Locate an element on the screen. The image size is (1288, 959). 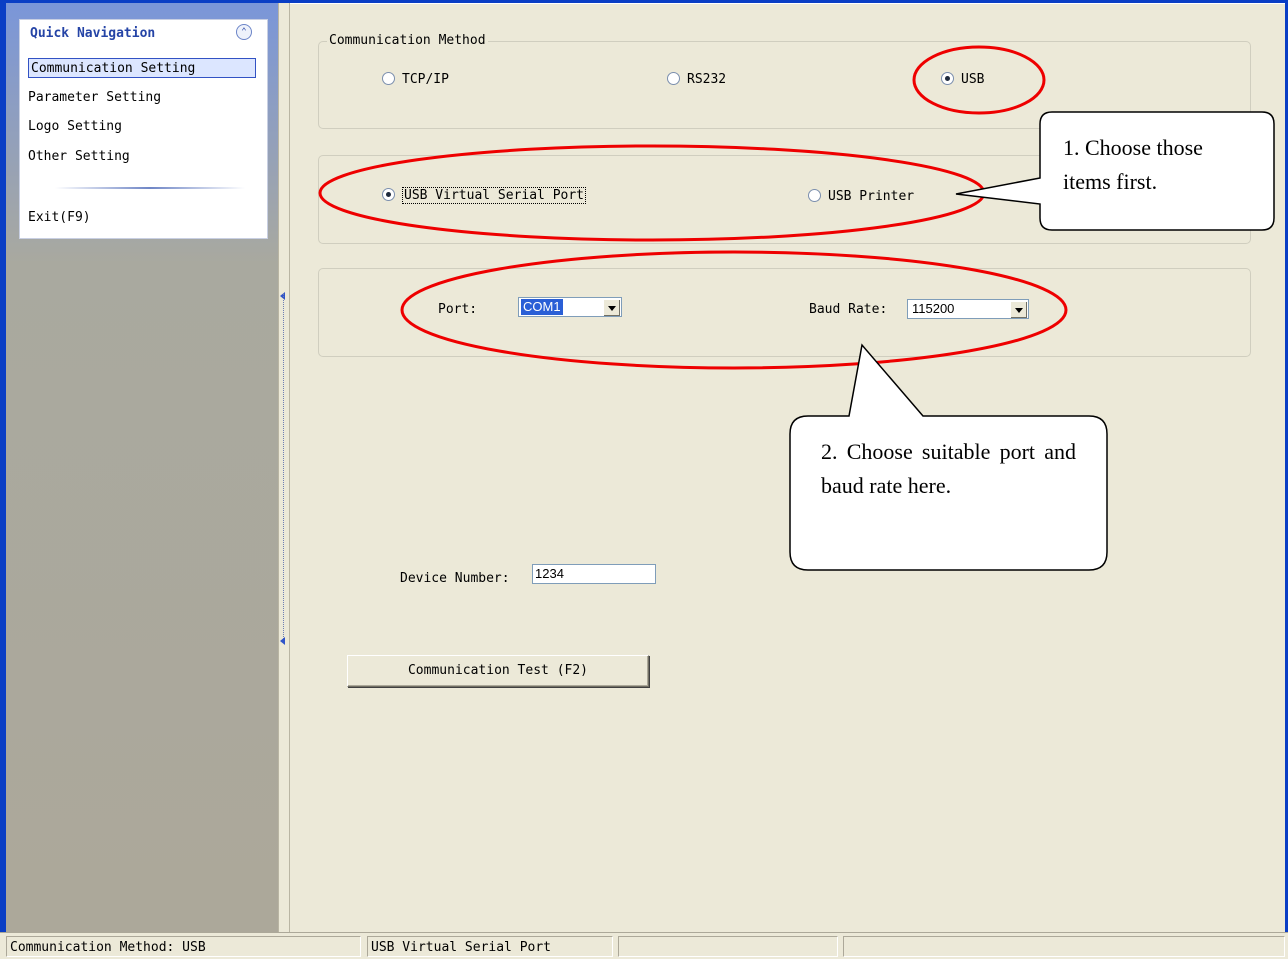
sidebar-item-communication-setting: Communication Setting is located at coordinates (142, 68).